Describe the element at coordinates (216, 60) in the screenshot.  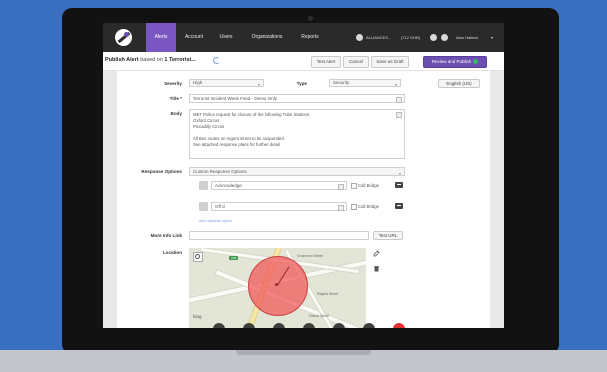
I see `refresh-icon` at that location.